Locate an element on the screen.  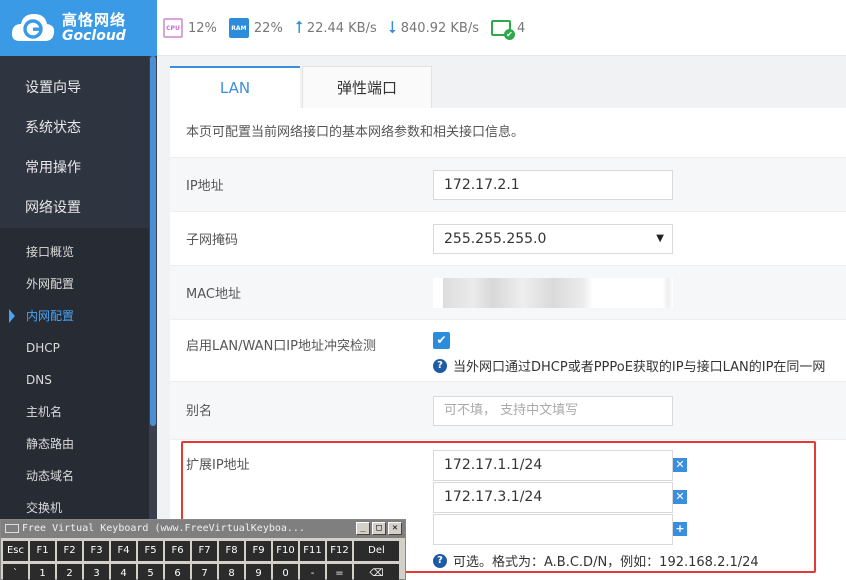
online-device-count: 4 is located at coordinates (521, 28).